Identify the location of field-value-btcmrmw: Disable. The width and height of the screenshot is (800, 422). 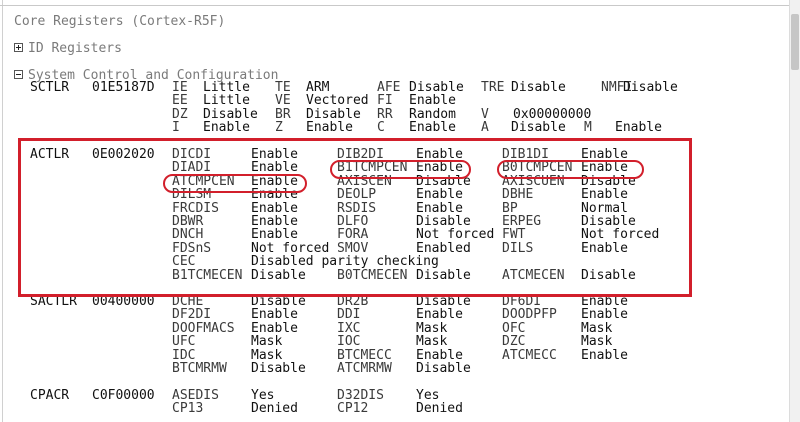
(278, 368).